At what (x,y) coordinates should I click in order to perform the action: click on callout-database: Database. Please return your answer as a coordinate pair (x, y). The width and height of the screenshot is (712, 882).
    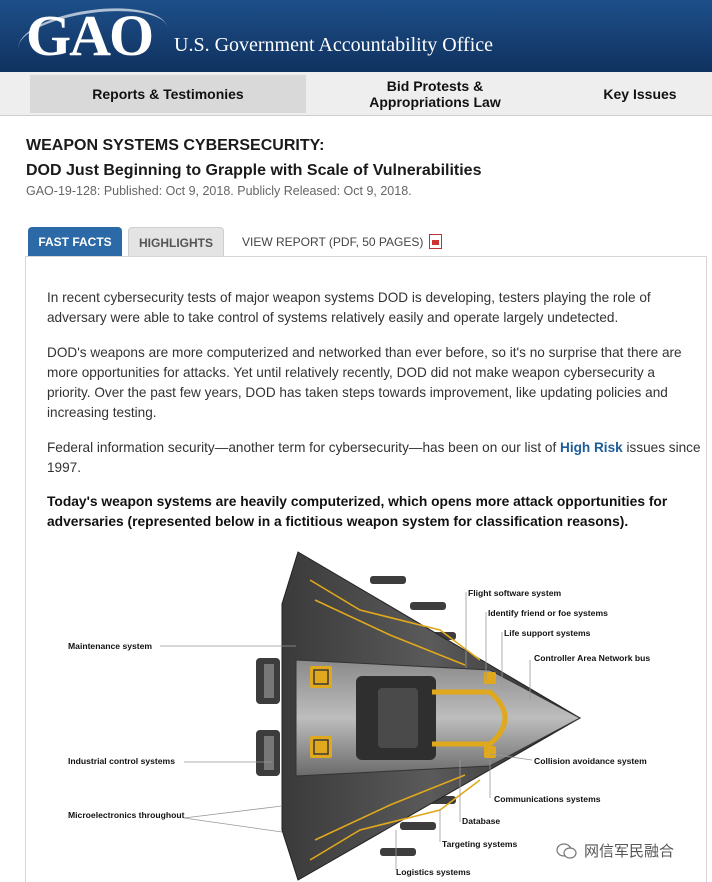
    Looking at the image, I should click on (481, 821).